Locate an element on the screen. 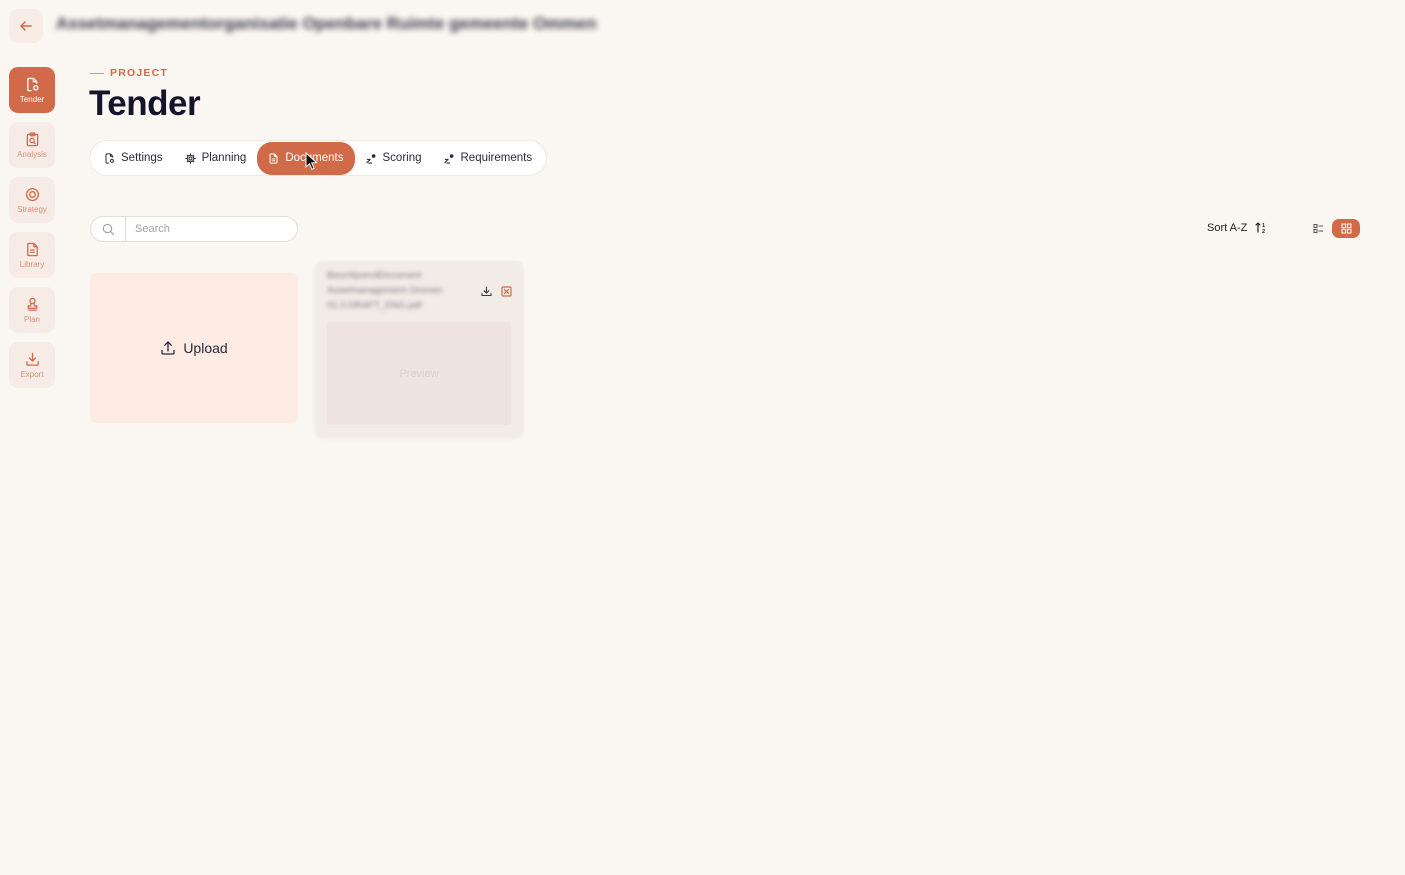 The height and width of the screenshot is (875, 1405). eyebrow-line is located at coordinates (97, 73).